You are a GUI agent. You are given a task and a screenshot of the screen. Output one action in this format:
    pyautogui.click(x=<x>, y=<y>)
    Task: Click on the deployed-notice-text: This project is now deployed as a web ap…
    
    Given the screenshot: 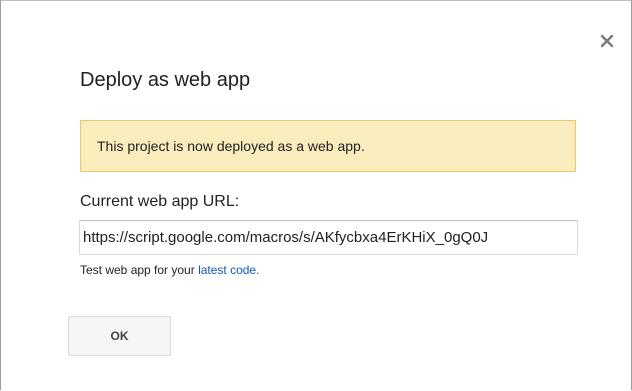 What is the action you would take?
    pyautogui.click(x=231, y=146)
    